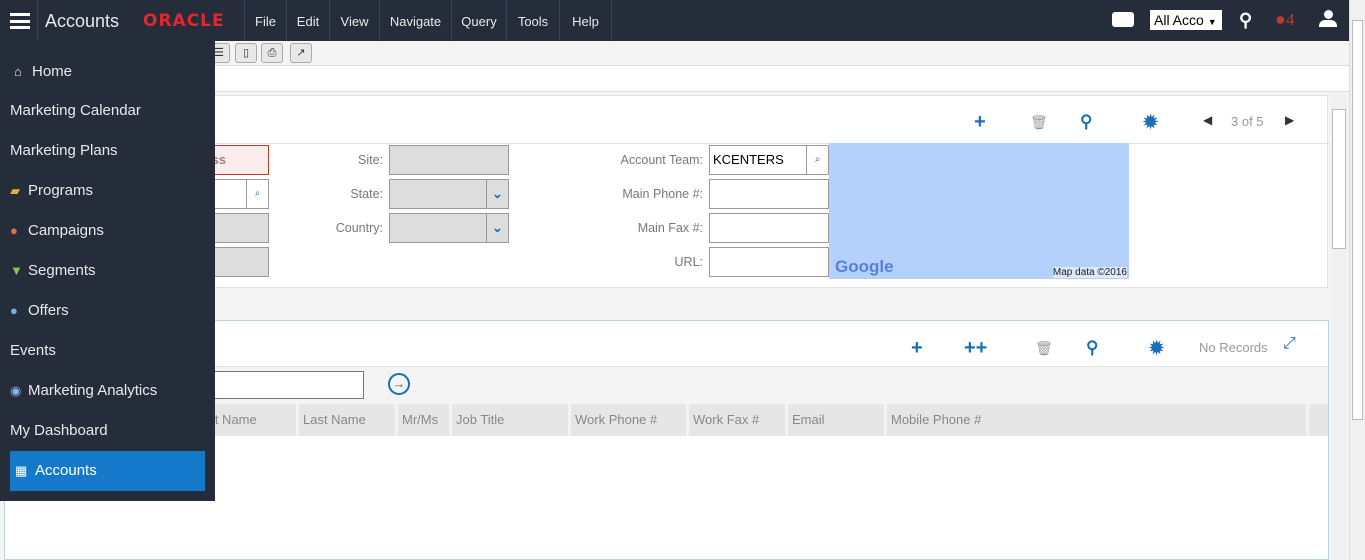 This screenshot has height=560, width=1365. Describe the element at coordinates (14, 310) in the screenshot. I see `offers-icon: ●` at that location.